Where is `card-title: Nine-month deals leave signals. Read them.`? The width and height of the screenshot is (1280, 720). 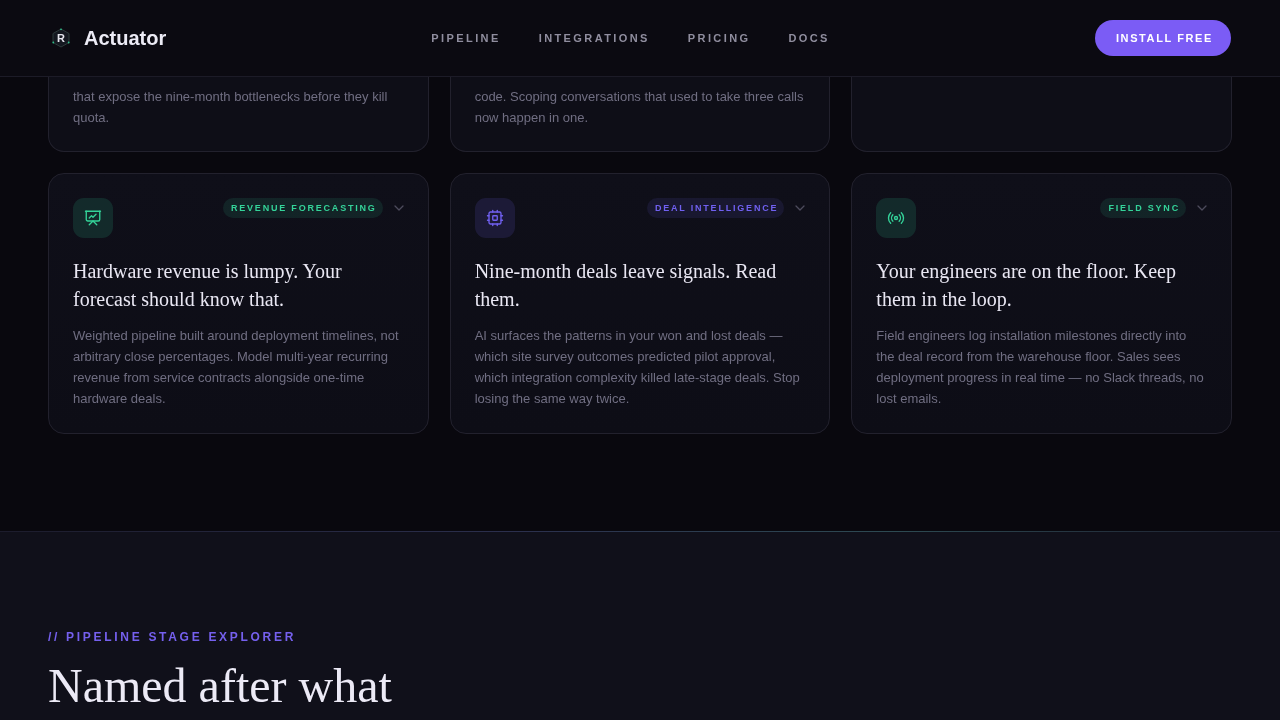
card-title: Nine-month deals leave signals. Read them. is located at coordinates (626, 285).